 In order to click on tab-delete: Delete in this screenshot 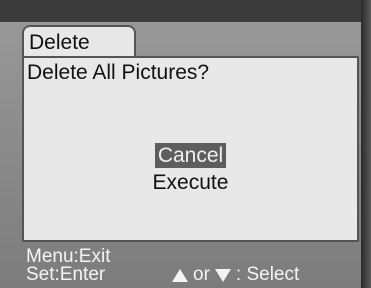, I will do `click(79, 41)`.